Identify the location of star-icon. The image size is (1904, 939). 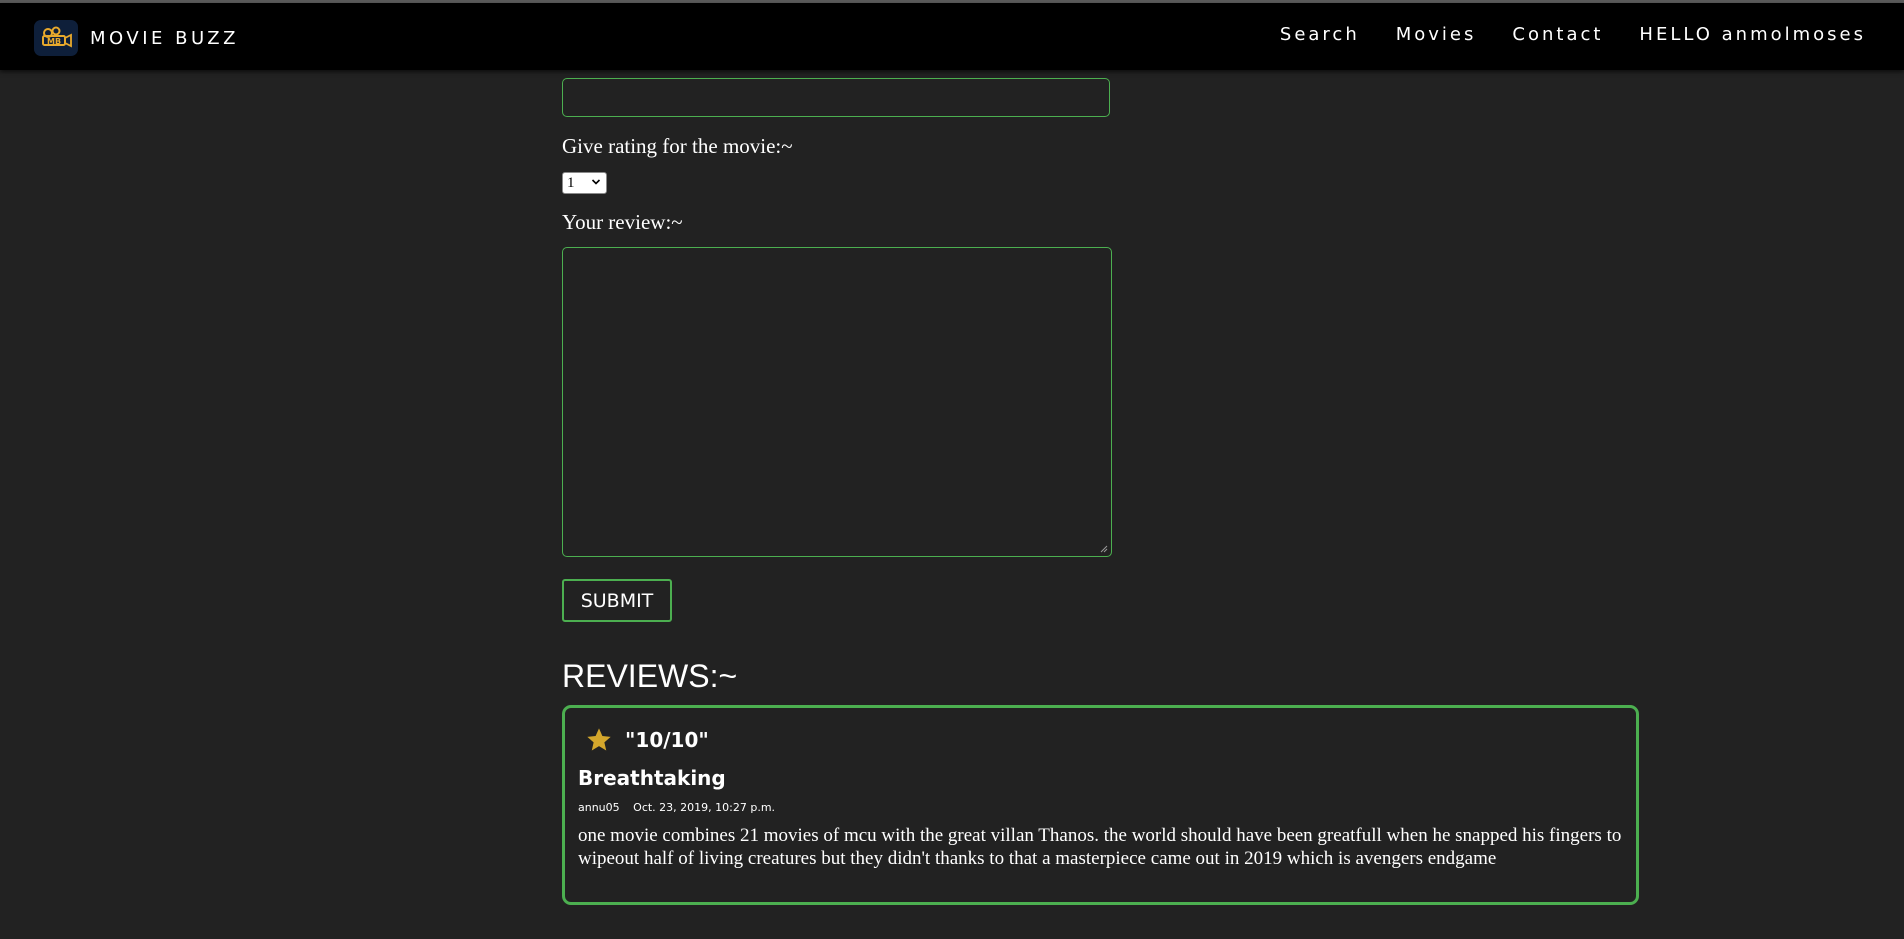
(599, 739).